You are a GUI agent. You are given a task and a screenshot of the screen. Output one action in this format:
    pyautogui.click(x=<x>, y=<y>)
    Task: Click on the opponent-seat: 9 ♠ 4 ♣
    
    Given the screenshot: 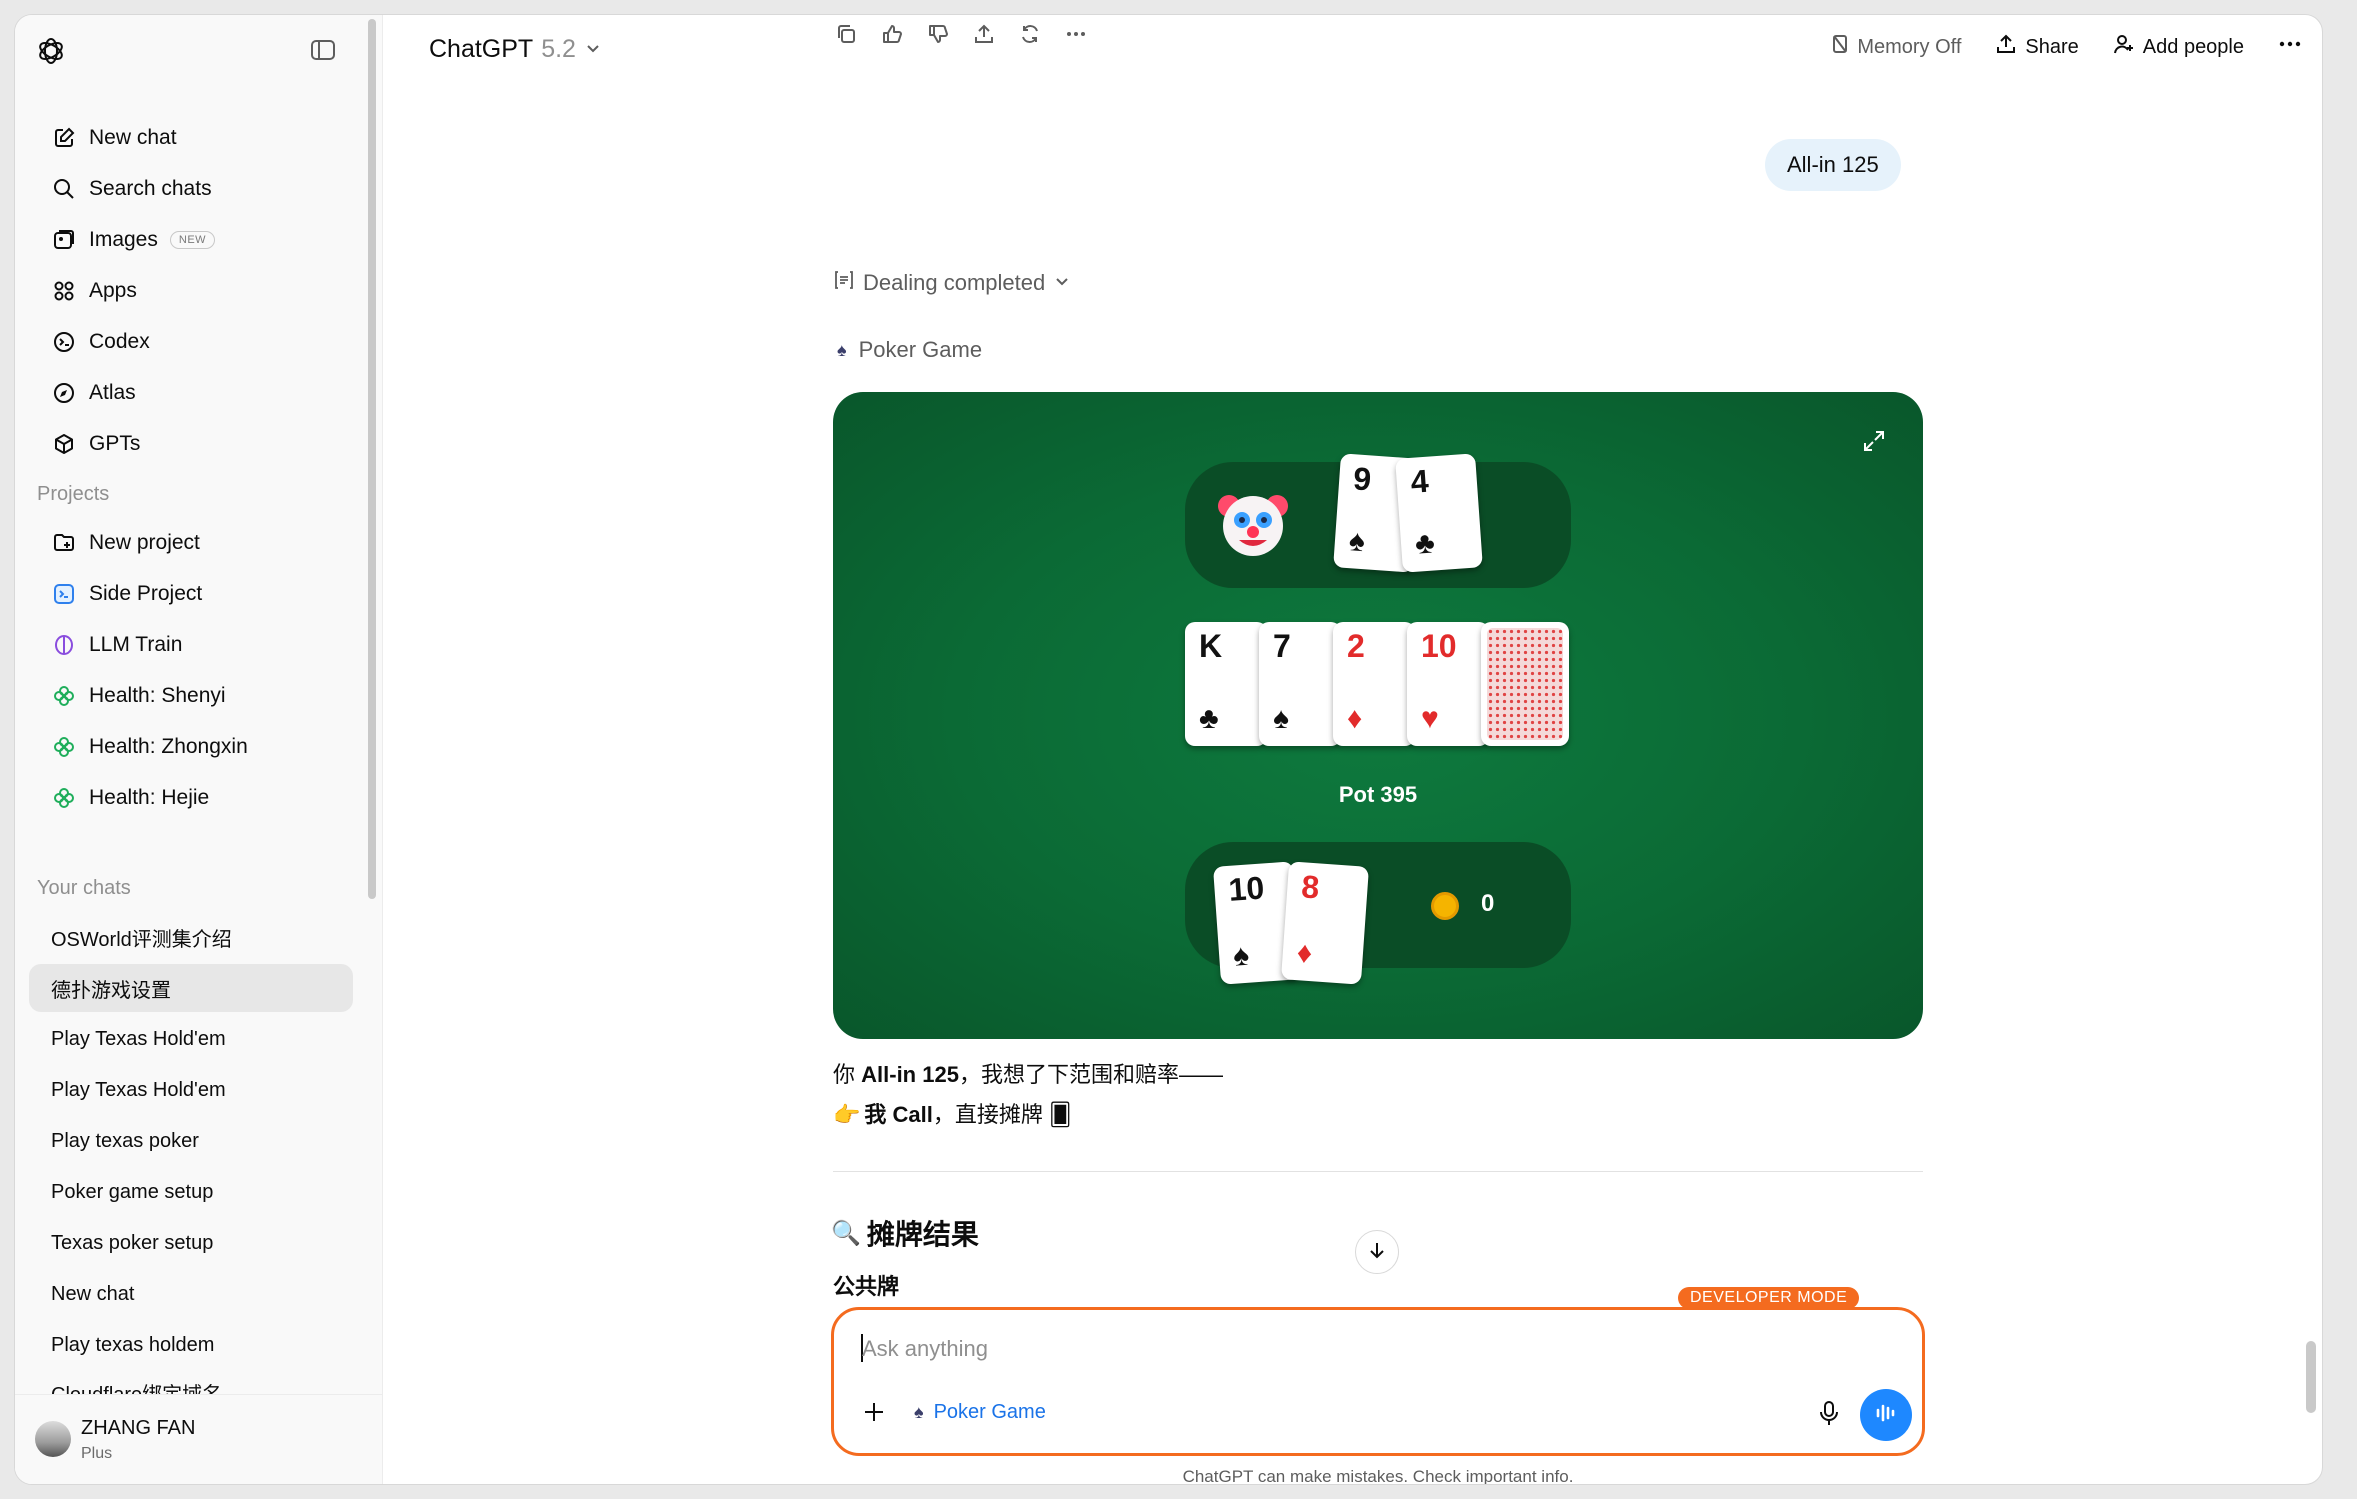 What is the action you would take?
    pyautogui.click(x=1378, y=520)
    